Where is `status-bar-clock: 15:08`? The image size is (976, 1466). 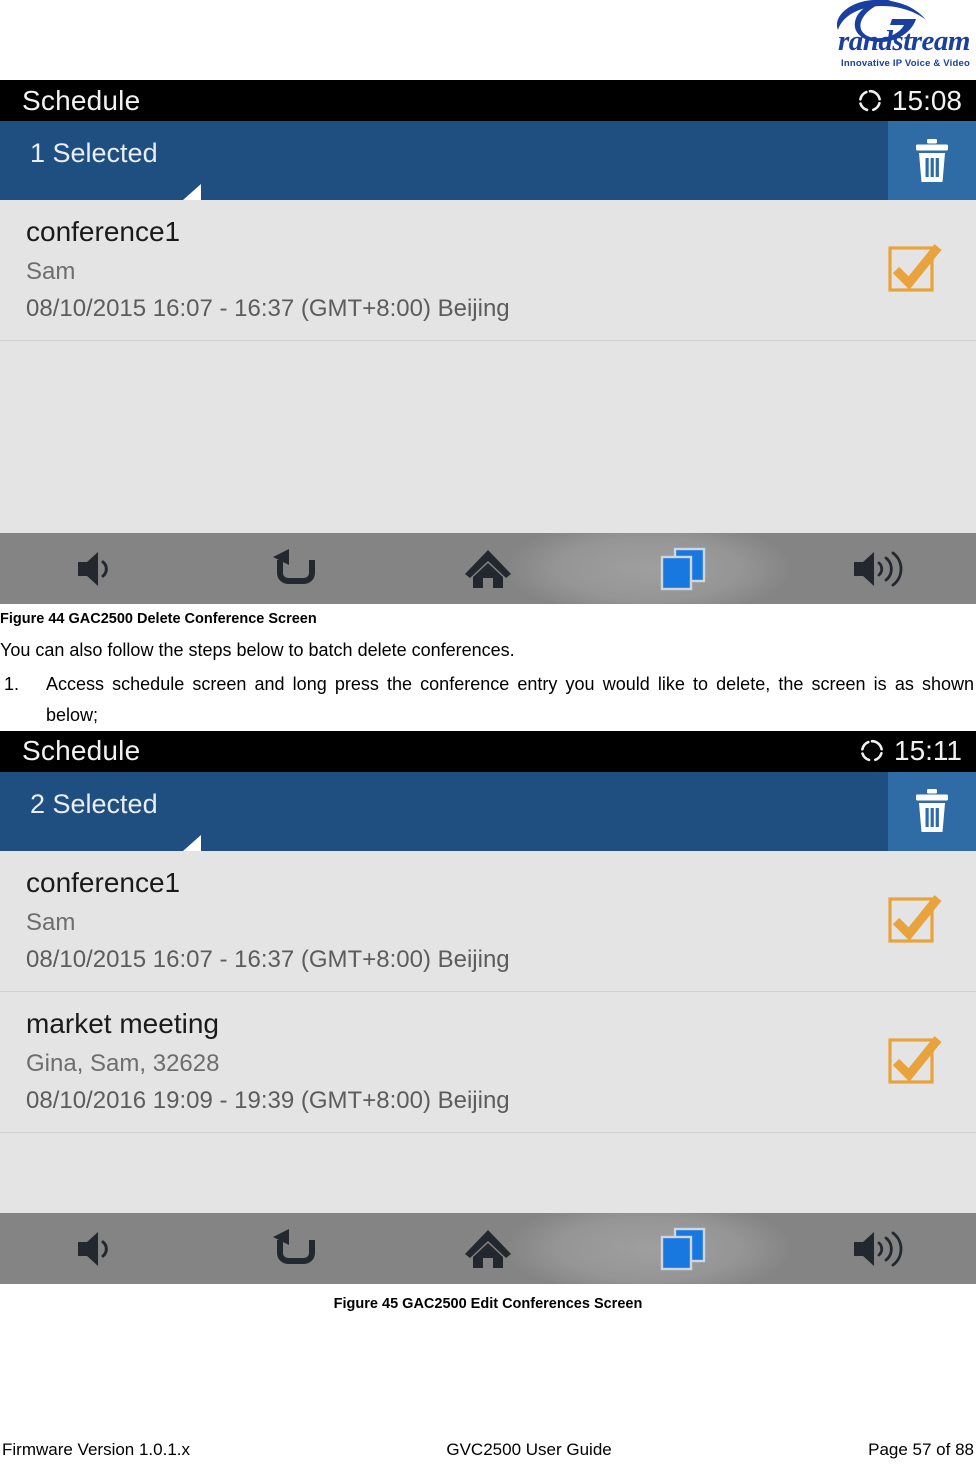 status-bar-clock: 15:08 is located at coordinates (926, 100).